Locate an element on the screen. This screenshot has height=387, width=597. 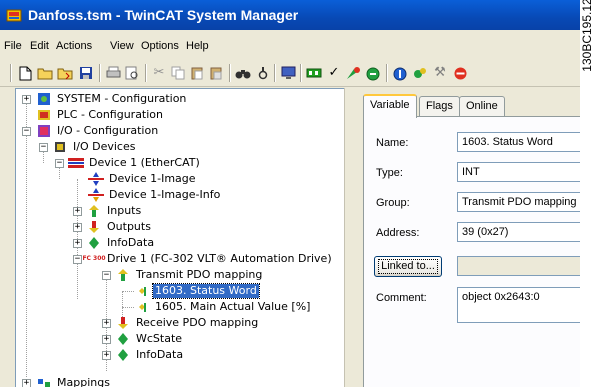
variable-input-icon is located at coordinates (142, 307).